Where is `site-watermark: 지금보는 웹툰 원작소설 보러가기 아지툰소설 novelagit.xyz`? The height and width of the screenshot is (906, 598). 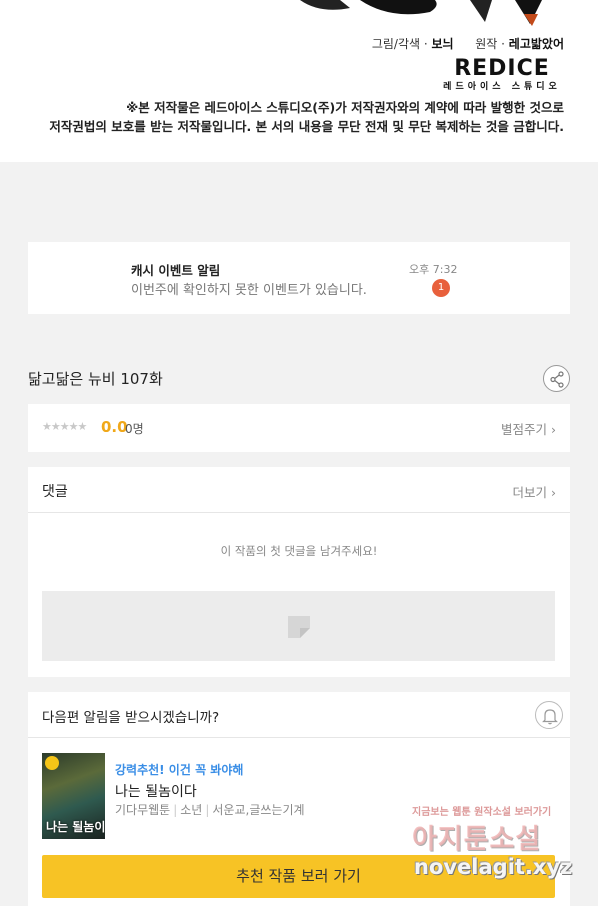 site-watermark: 지금보는 웹툰 원작소설 보러가기 아지툰소설 novelagit.xyz is located at coordinates (495, 846).